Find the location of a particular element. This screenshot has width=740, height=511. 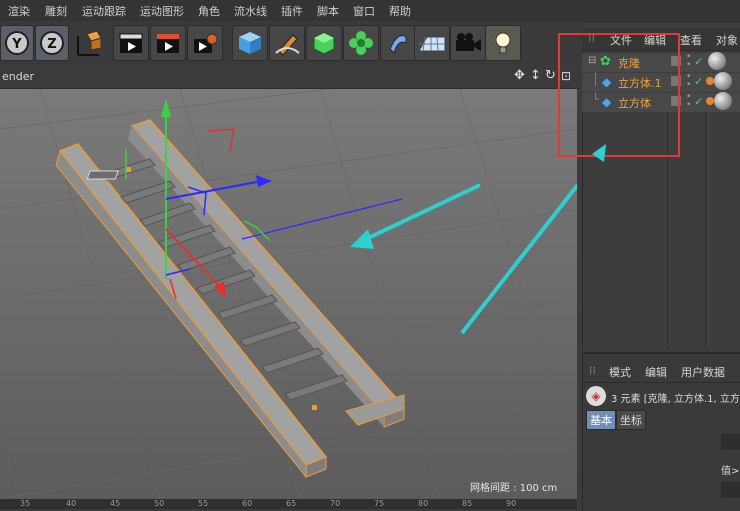

axis-z-label: Z is located at coordinates (51, 44).